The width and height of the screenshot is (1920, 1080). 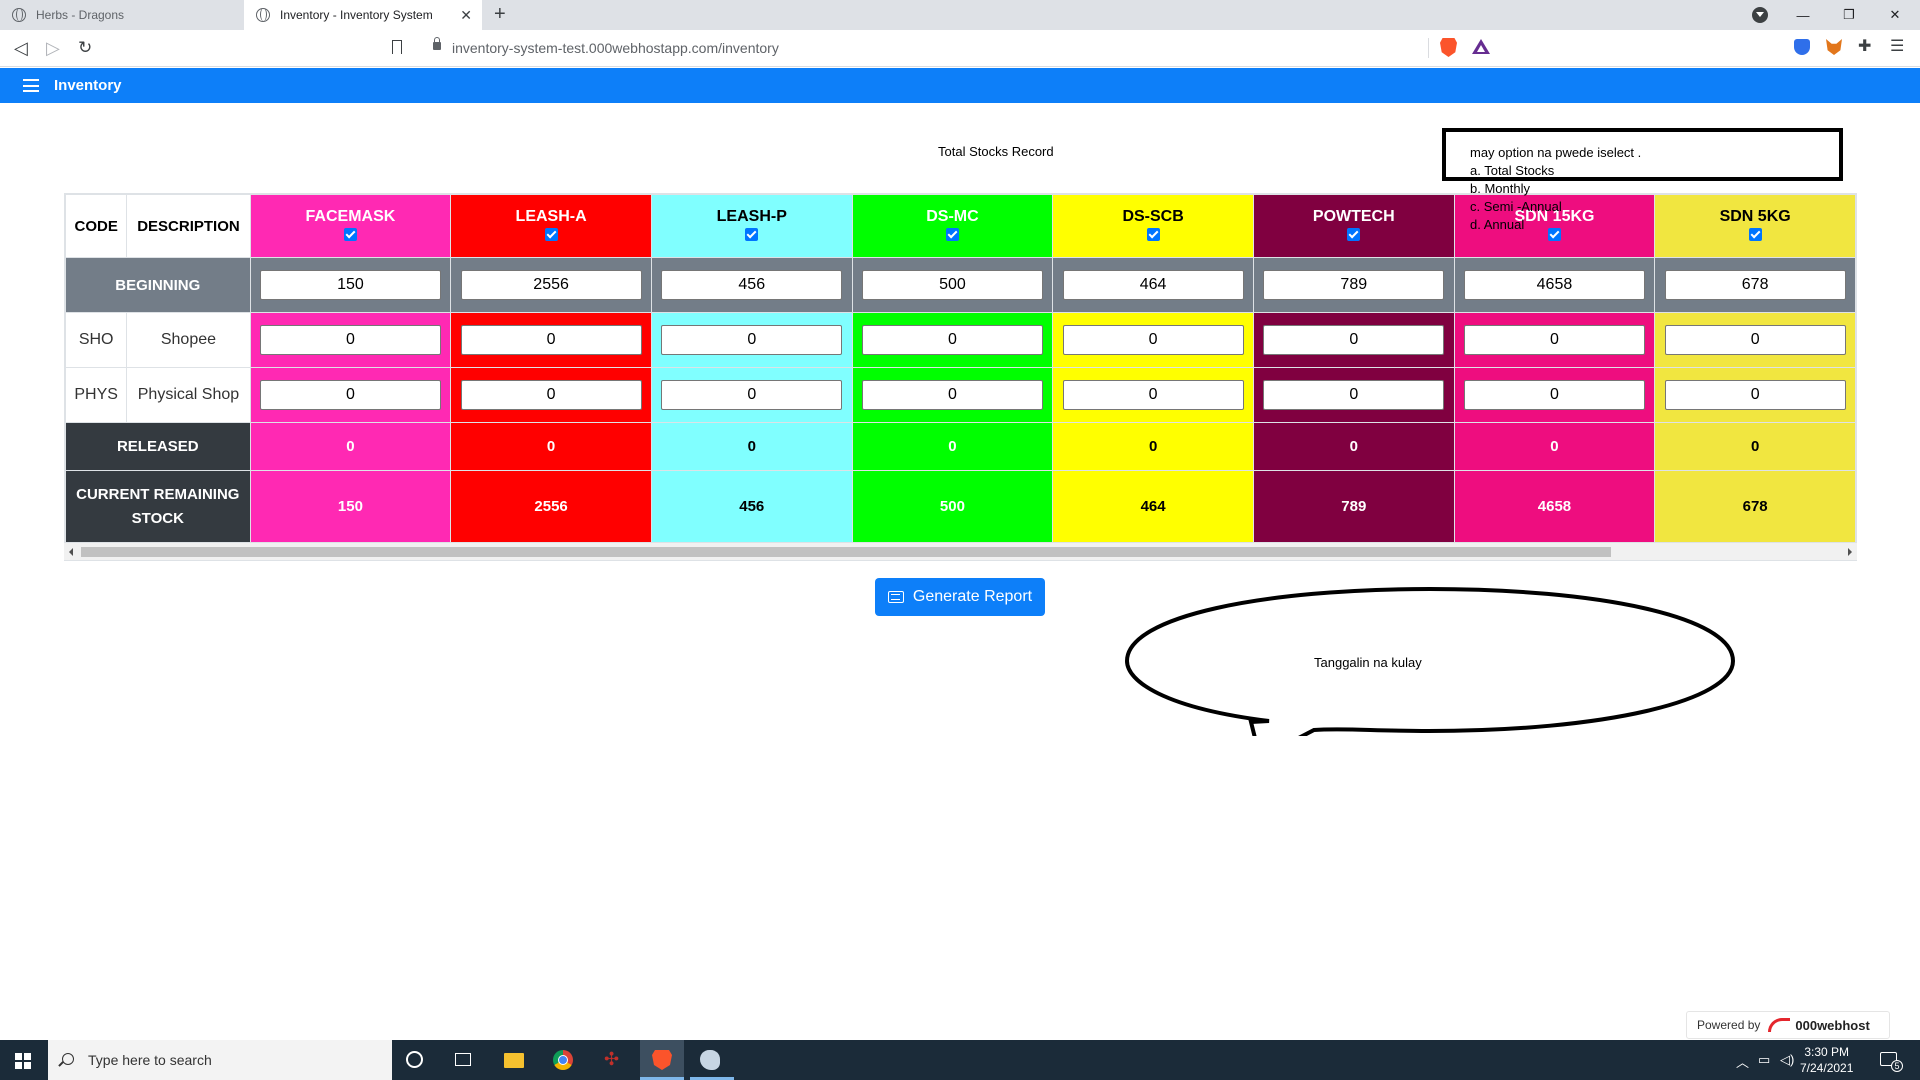 What do you see at coordinates (1516, 206) in the screenshot?
I see `annotation-line: c. Semi -Annual` at bounding box center [1516, 206].